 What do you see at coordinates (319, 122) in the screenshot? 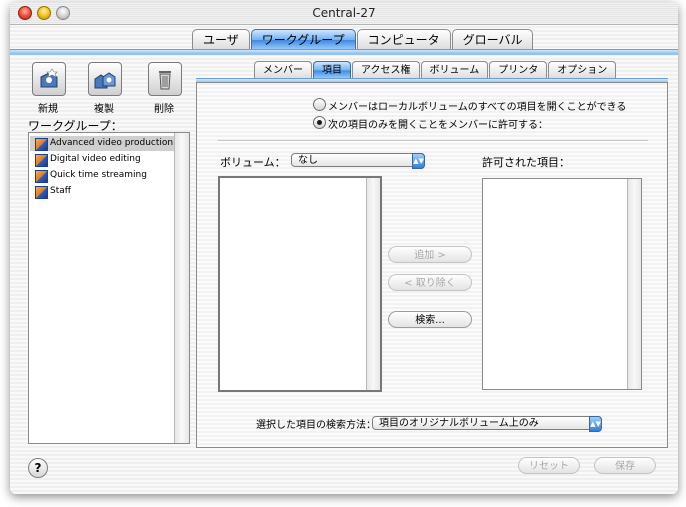
I see `radio-only-items` at bounding box center [319, 122].